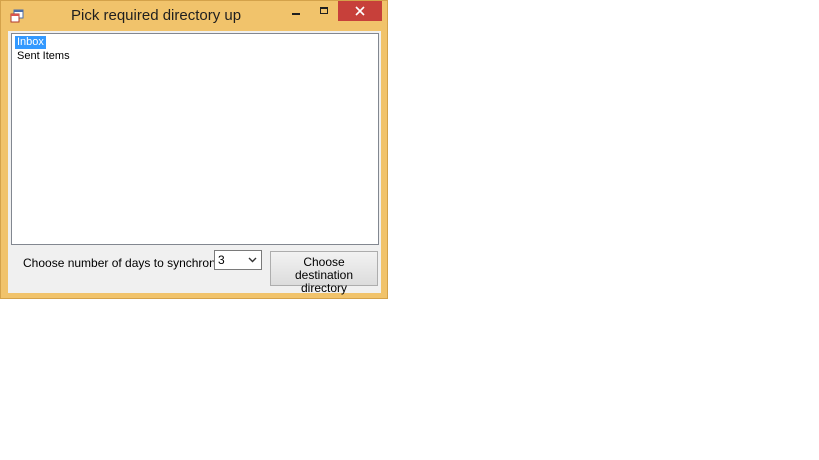  I want to click on maximize-button, so click(324, 11).